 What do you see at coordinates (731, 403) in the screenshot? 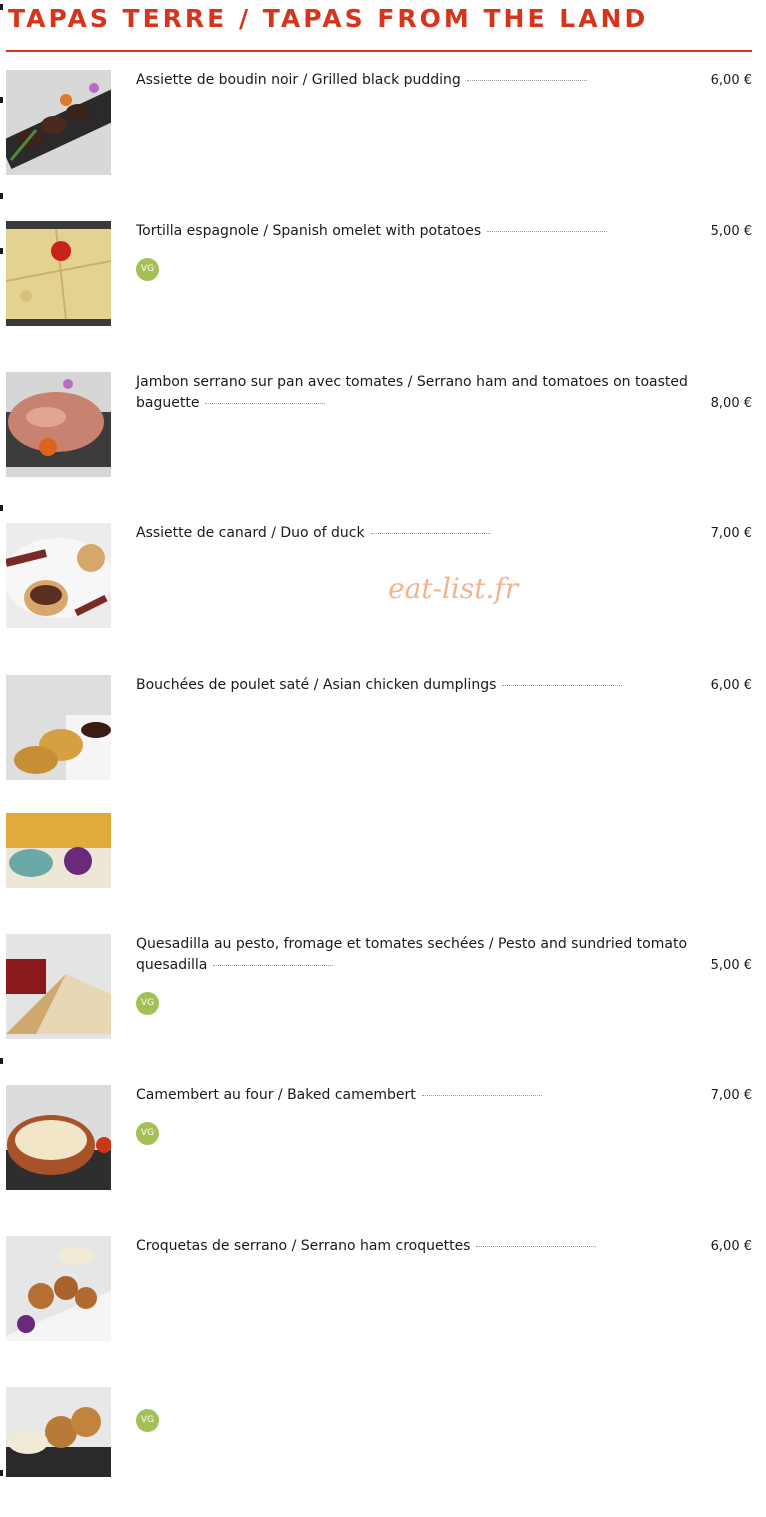
I see `dish-price: 8,00 €` at bounding box center [731, 403].